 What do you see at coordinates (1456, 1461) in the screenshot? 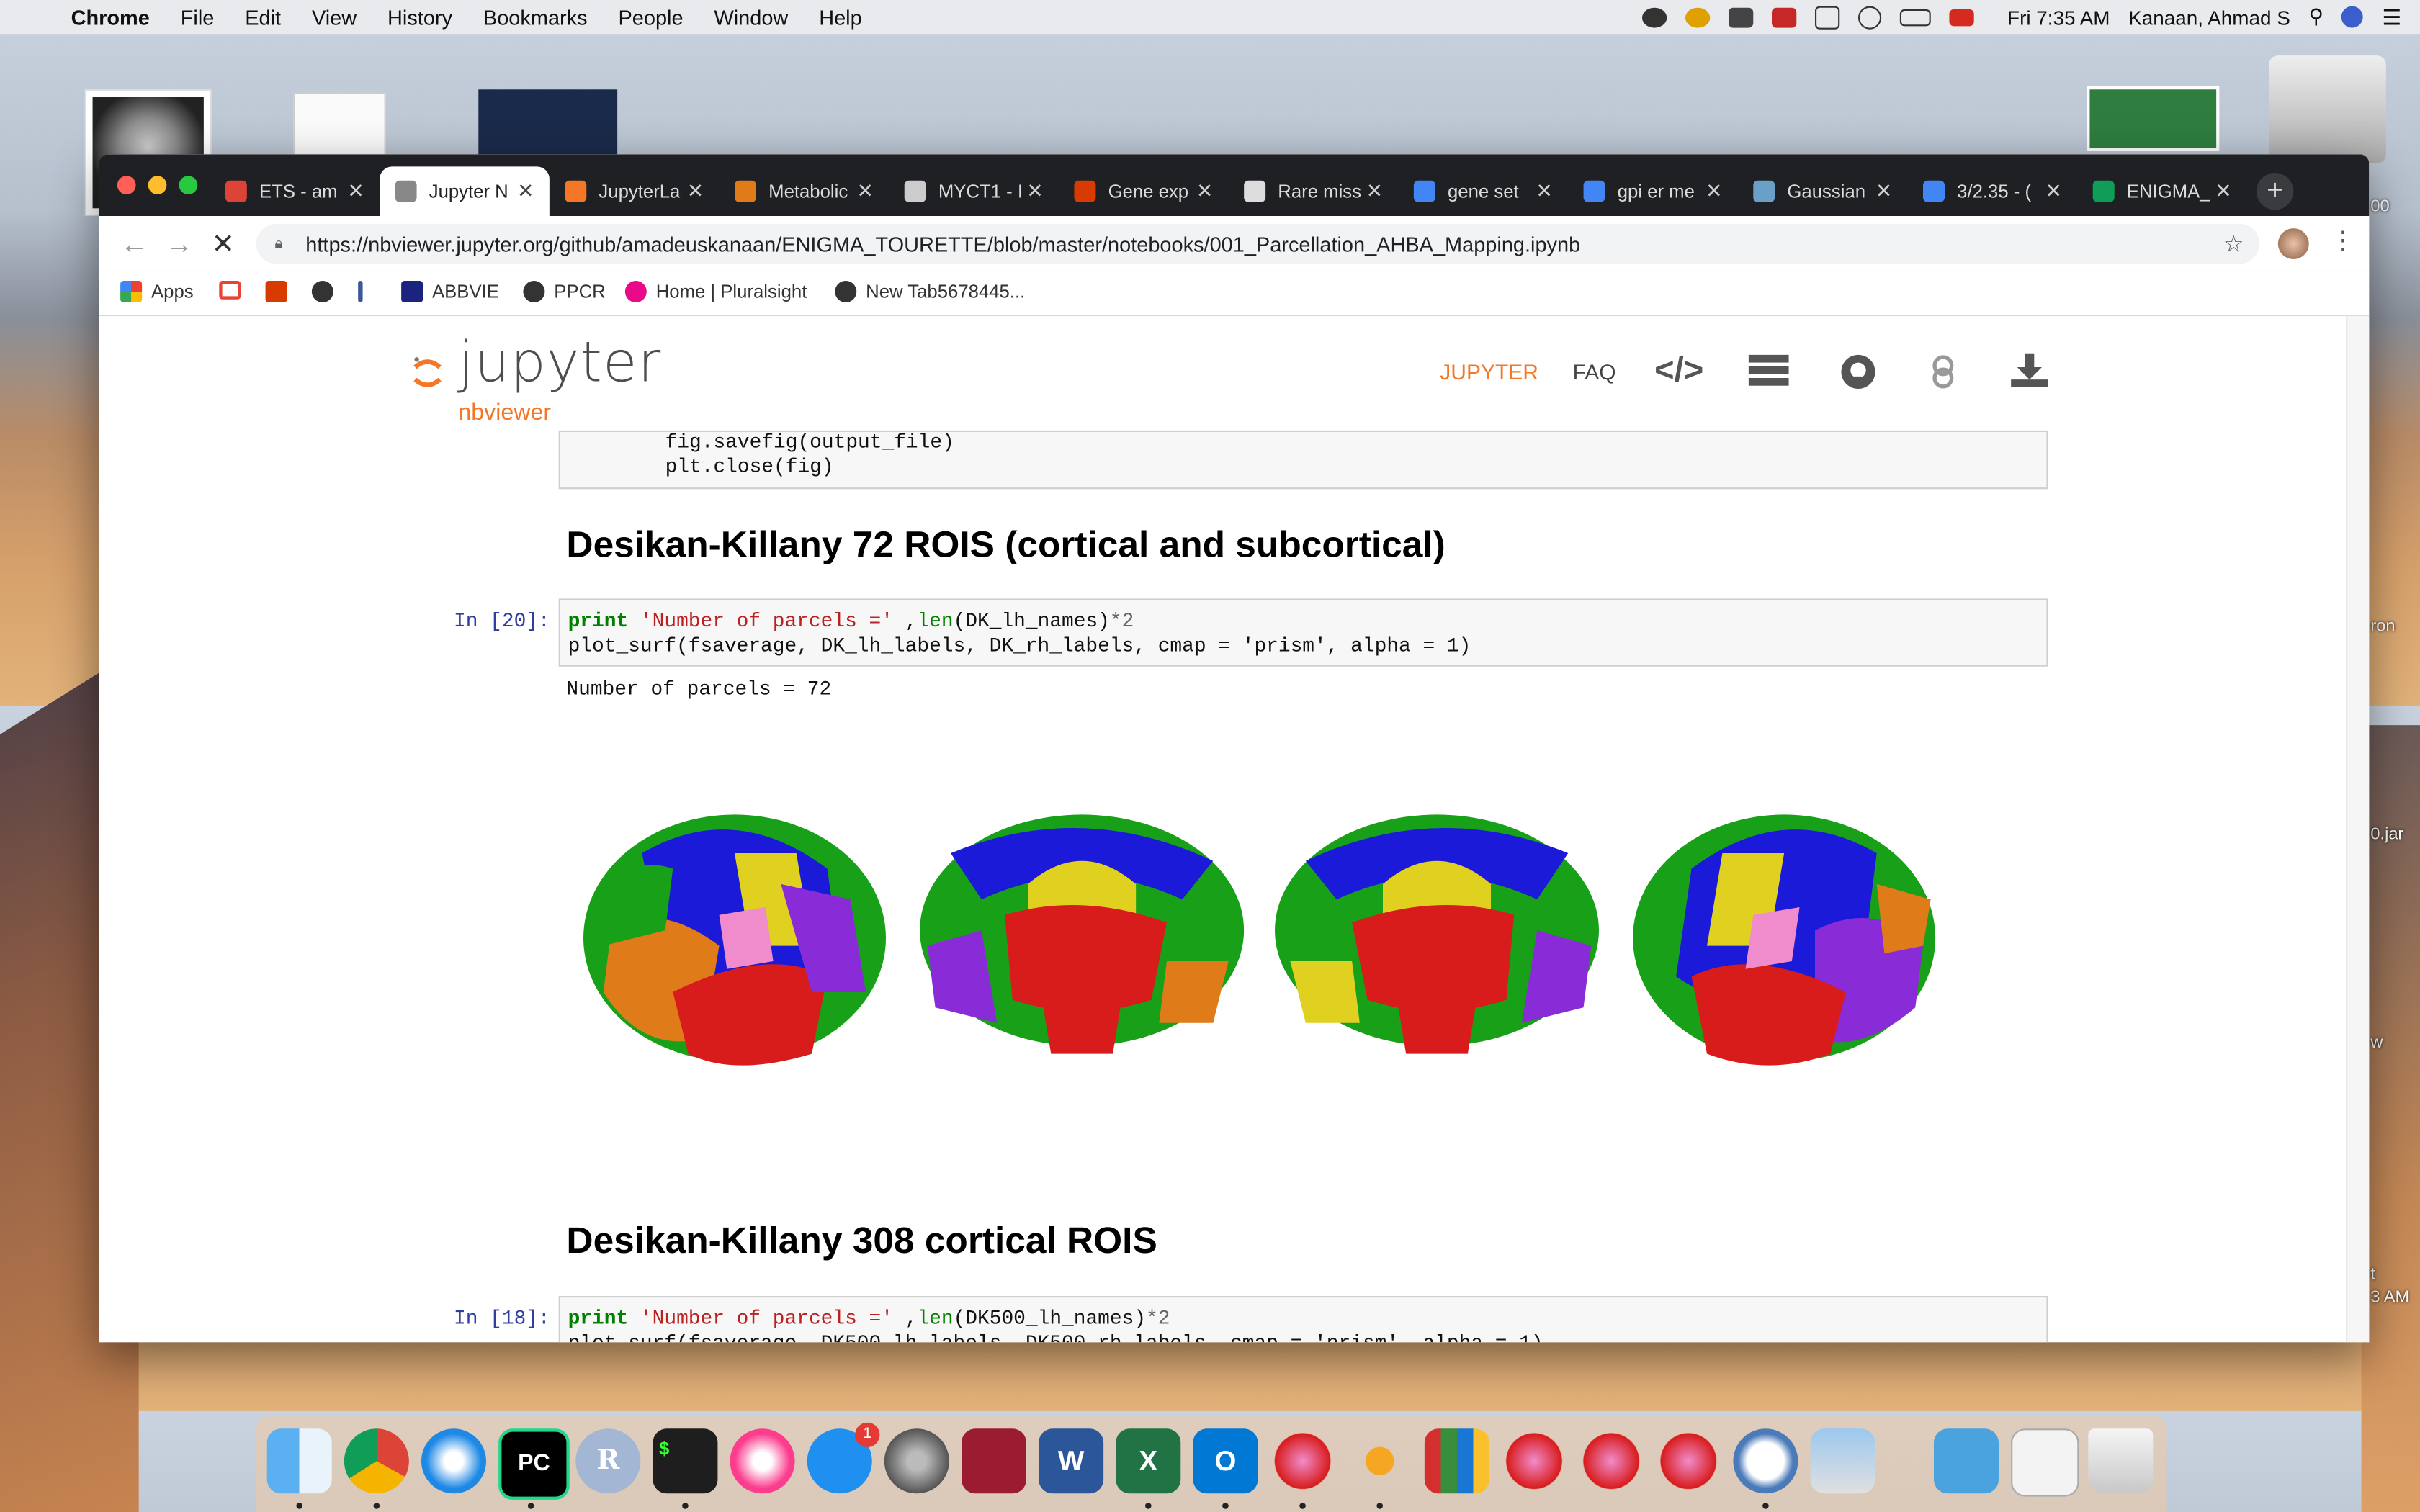
I see `chart-app-icon` at bounding box center [1456, 1461].